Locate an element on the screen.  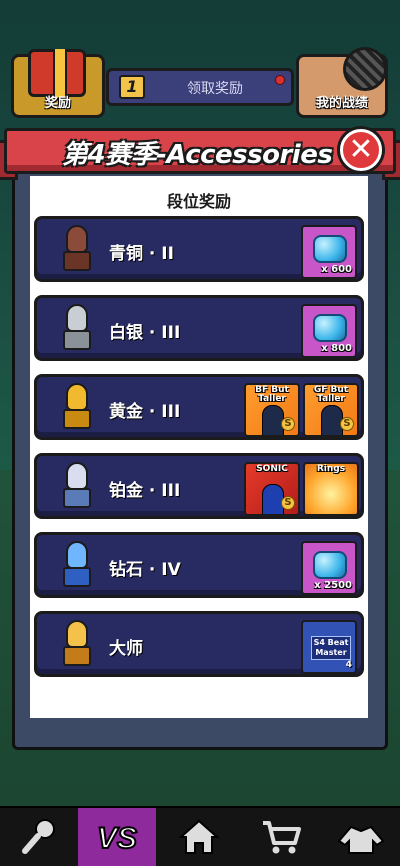
nav-shop is located at coordinates (281, 837).